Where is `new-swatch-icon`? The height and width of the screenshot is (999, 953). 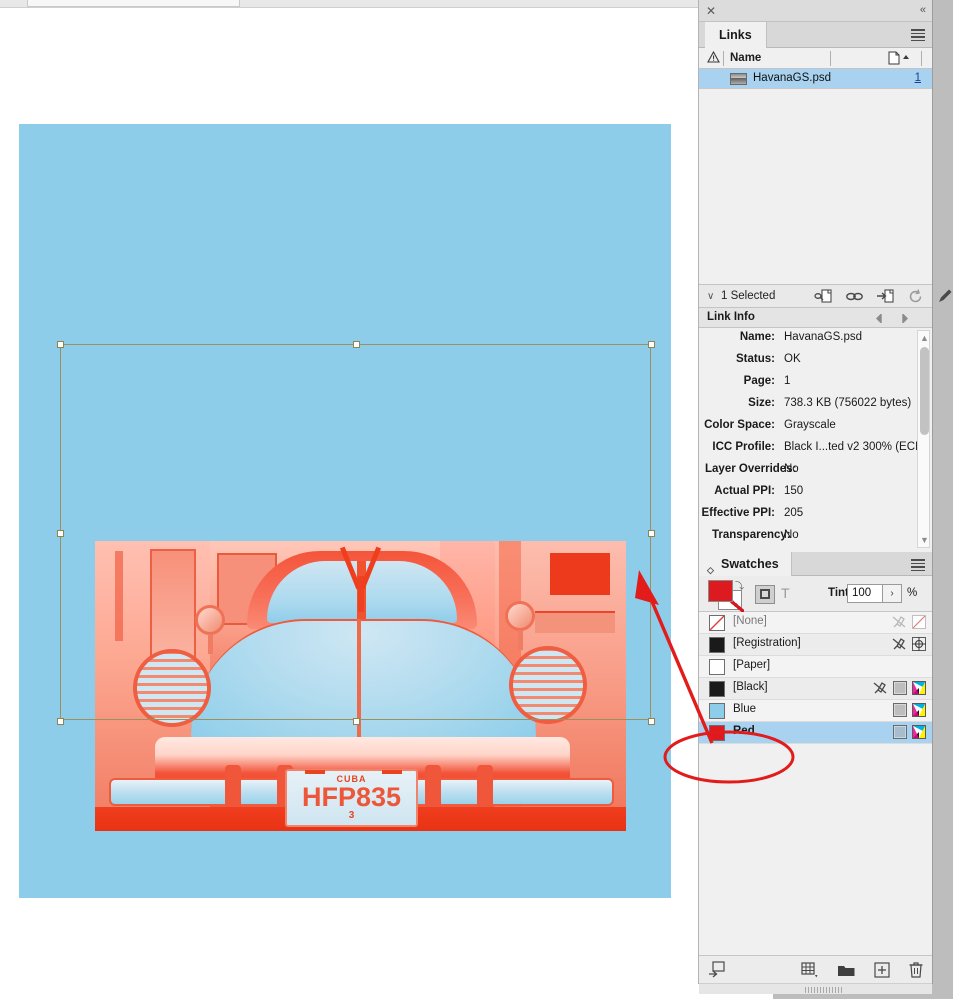
new-swatch-icon is located at coordinates (882, 969).